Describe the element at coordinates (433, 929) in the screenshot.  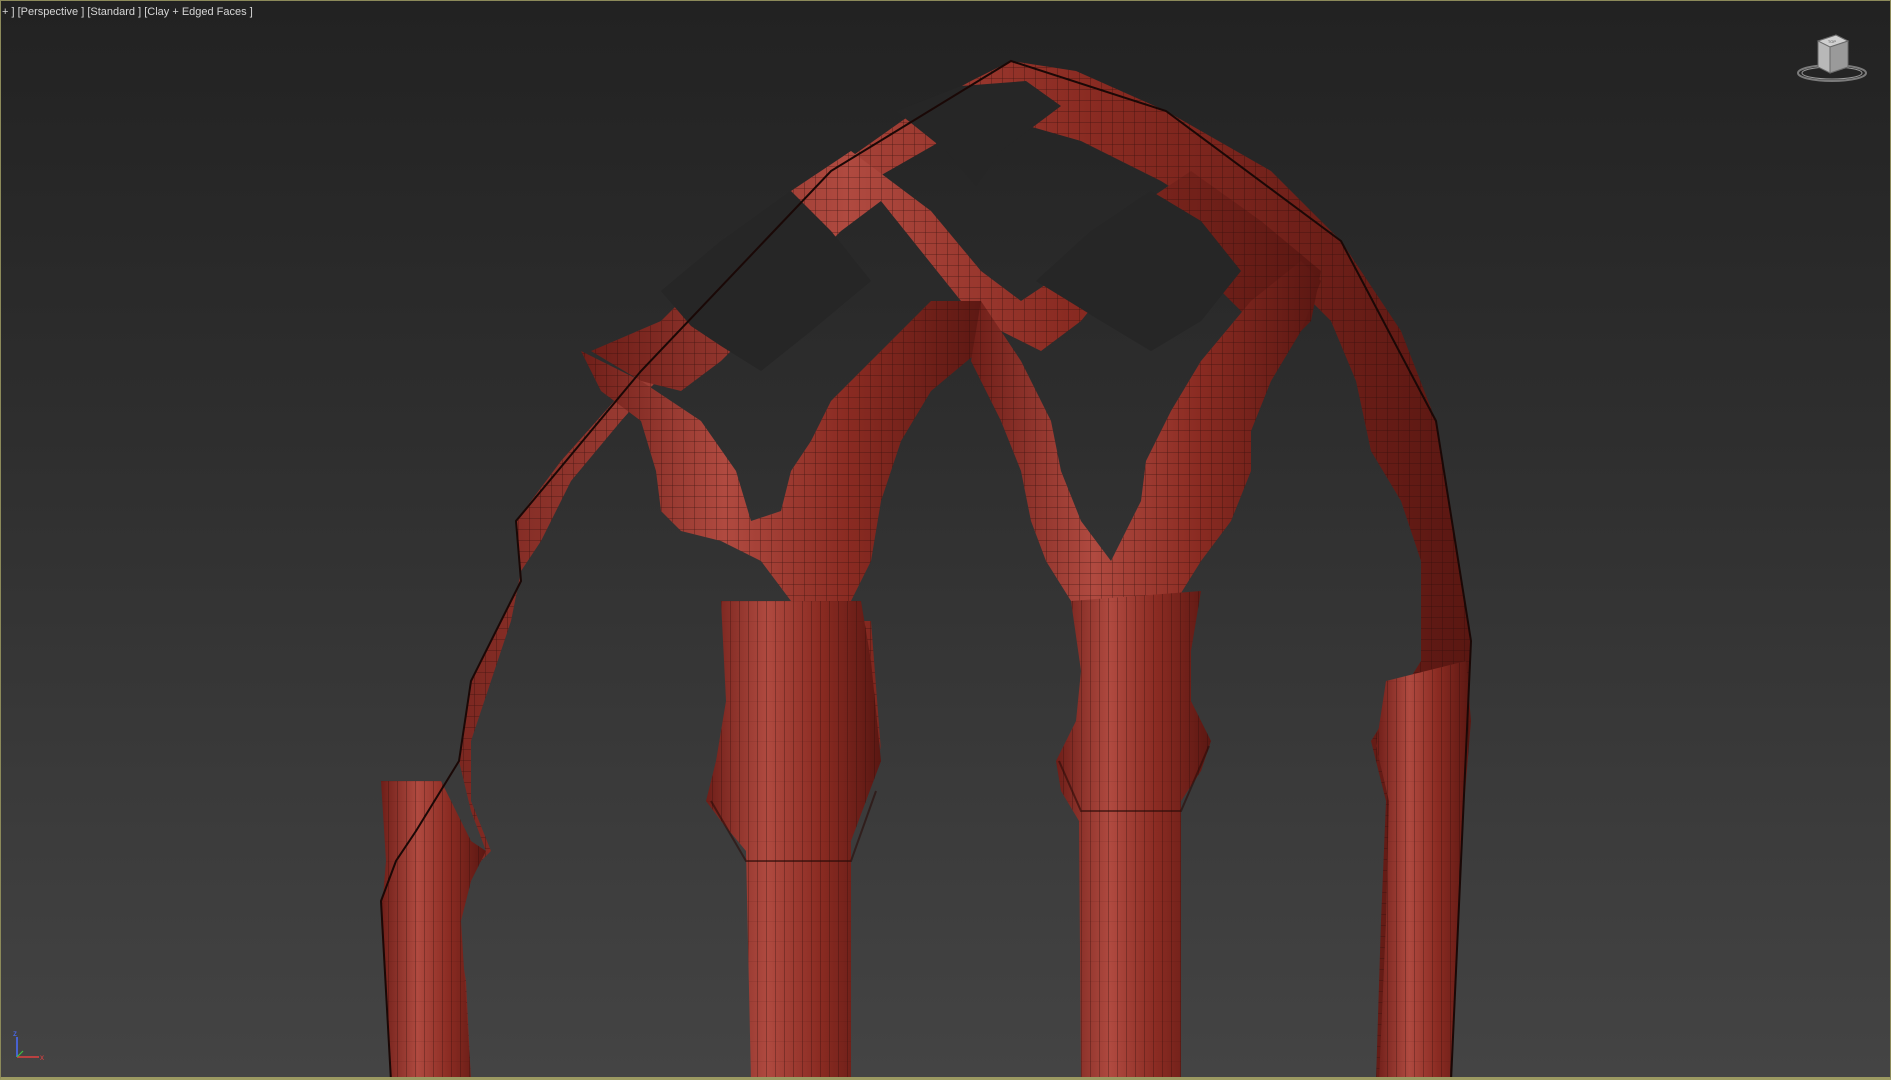
I see `left-outer-leg` at that location.